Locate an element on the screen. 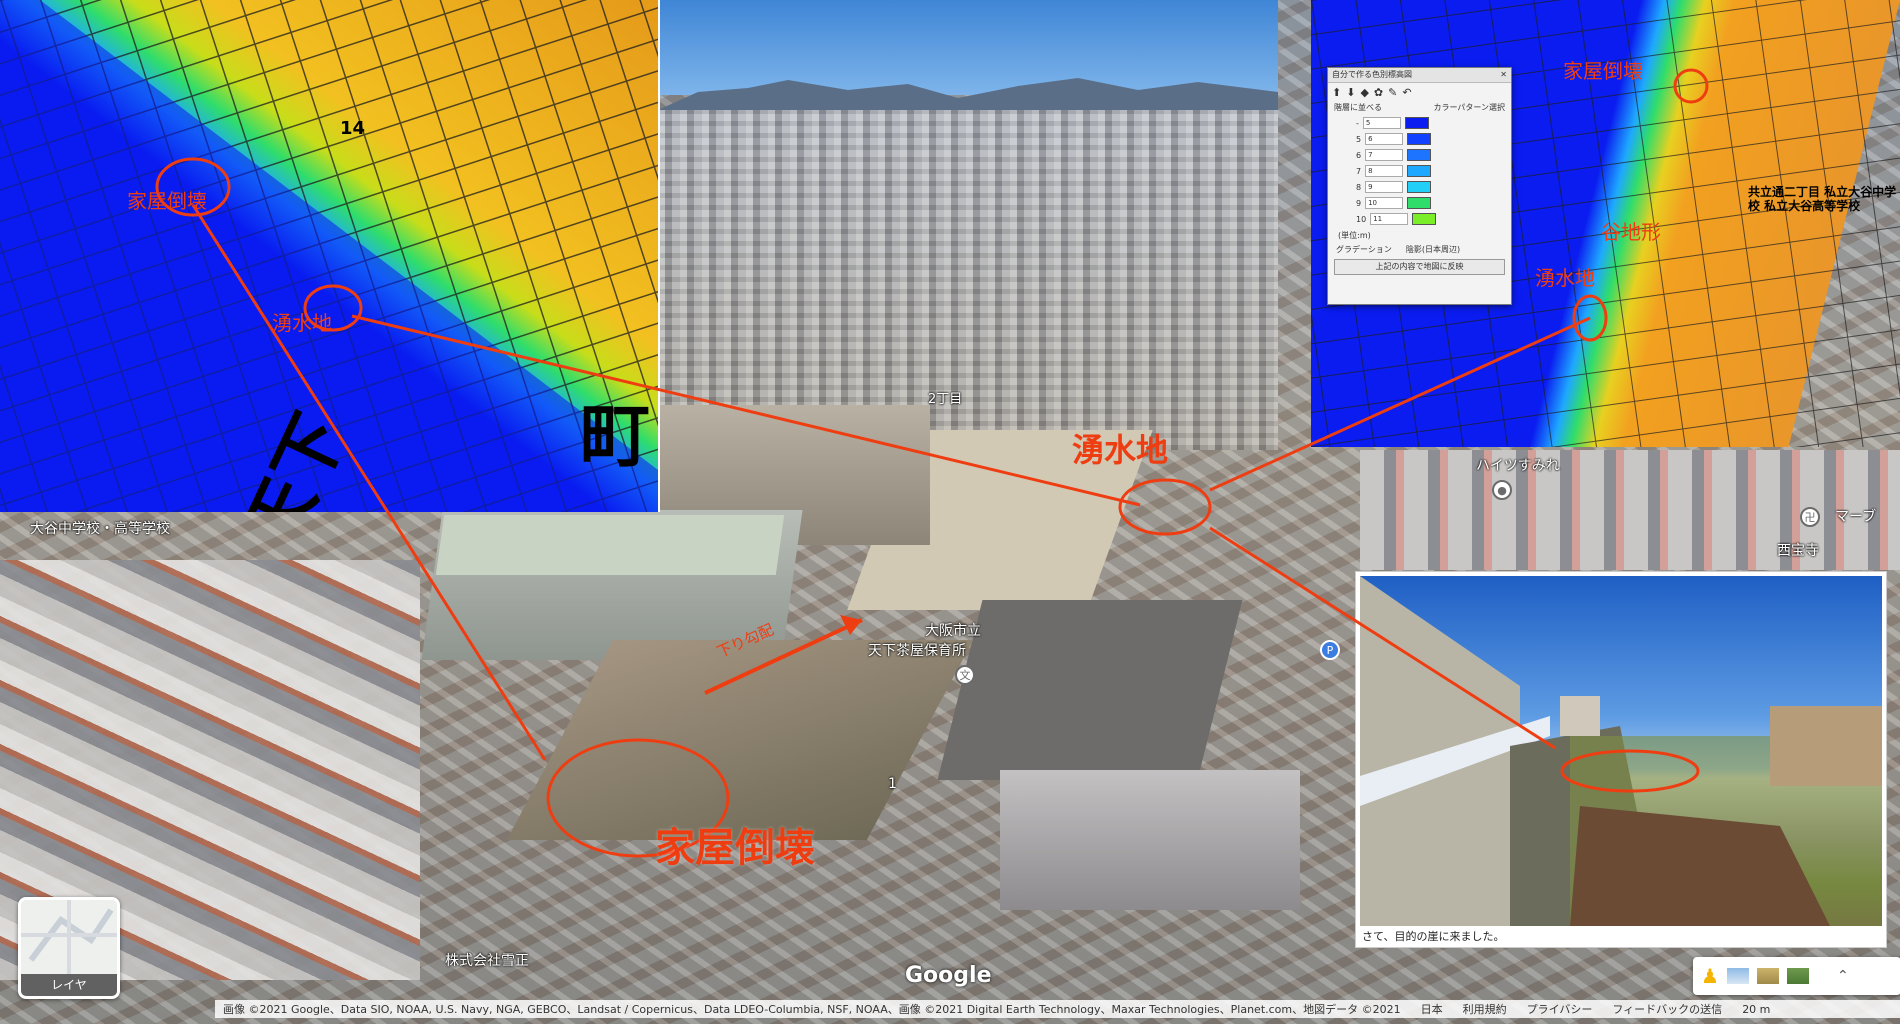 This screenshot has width=1900, height=1024. imagery-thumb-3-icon is located at coordinates (1797, 976).